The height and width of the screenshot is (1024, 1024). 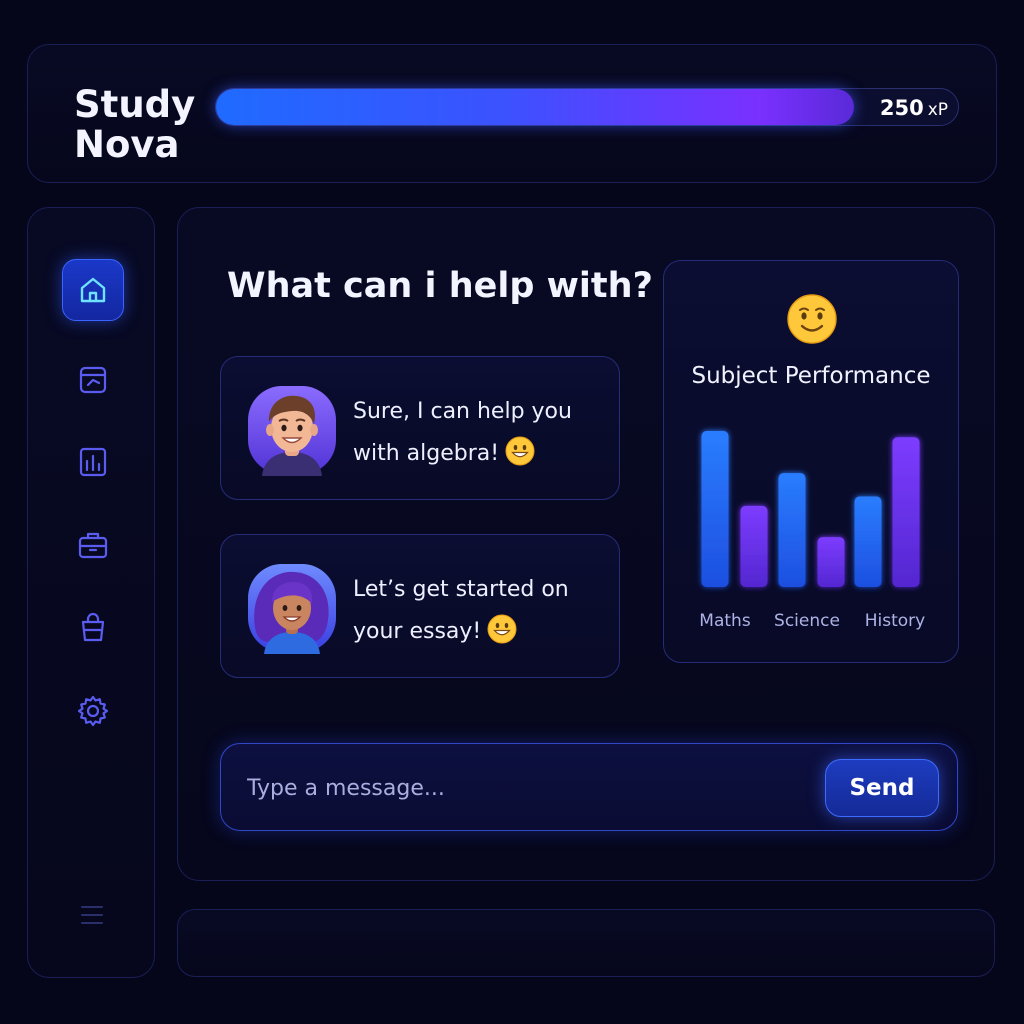 I want to click on chat-message: Let’s get started on your essay!, so click(x=420, y=606).